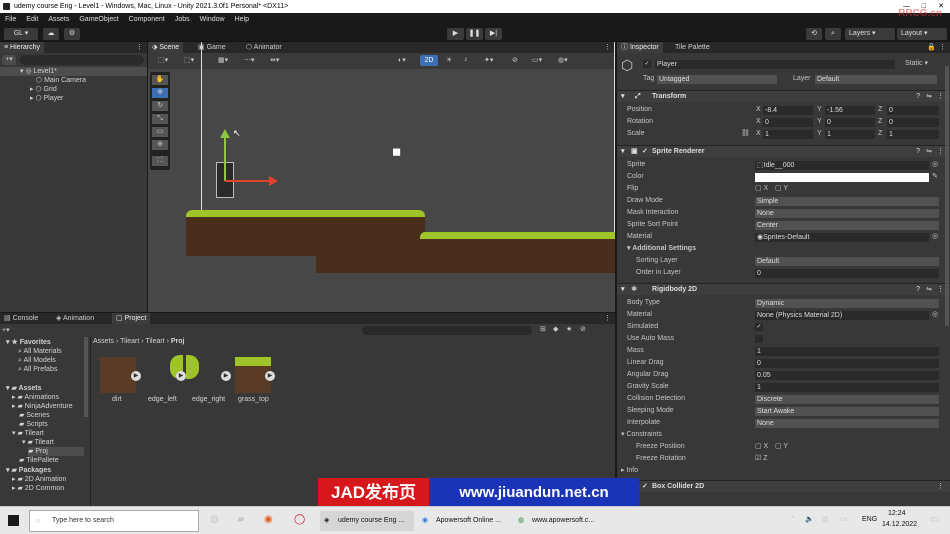 The width and height of the screenshot is (950, 534). I want to click on flip-y-checkbox: ▢ Y, so click(781, 189).